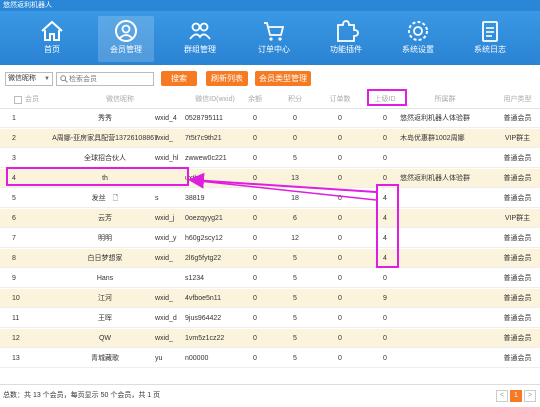  I want to click on table-row: 10 江河 wxid_ 4vfboe5n11 0 5 0 9 普通会员, so click(270, 298).